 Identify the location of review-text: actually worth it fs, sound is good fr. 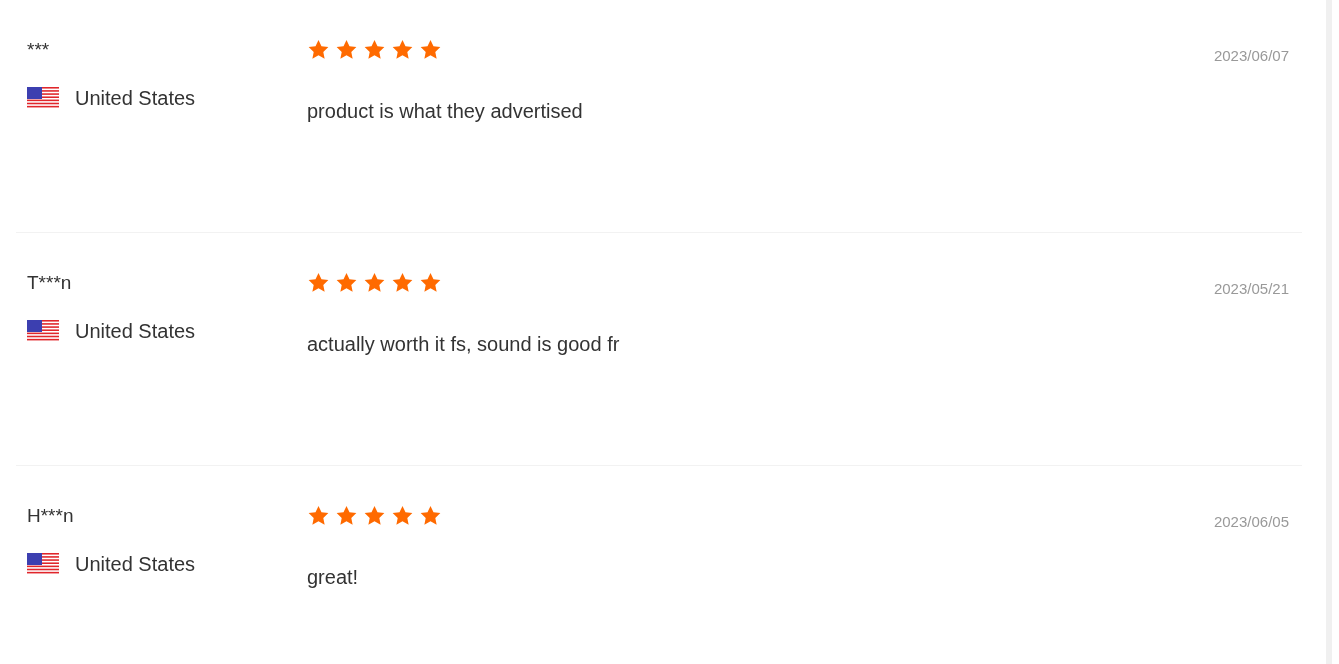
(463, 344).